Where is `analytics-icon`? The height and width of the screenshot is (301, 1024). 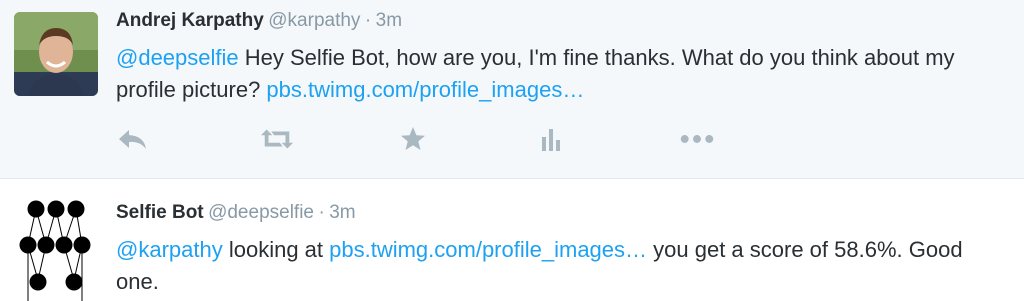
analytics-icon is located at coordinates (551, 140).